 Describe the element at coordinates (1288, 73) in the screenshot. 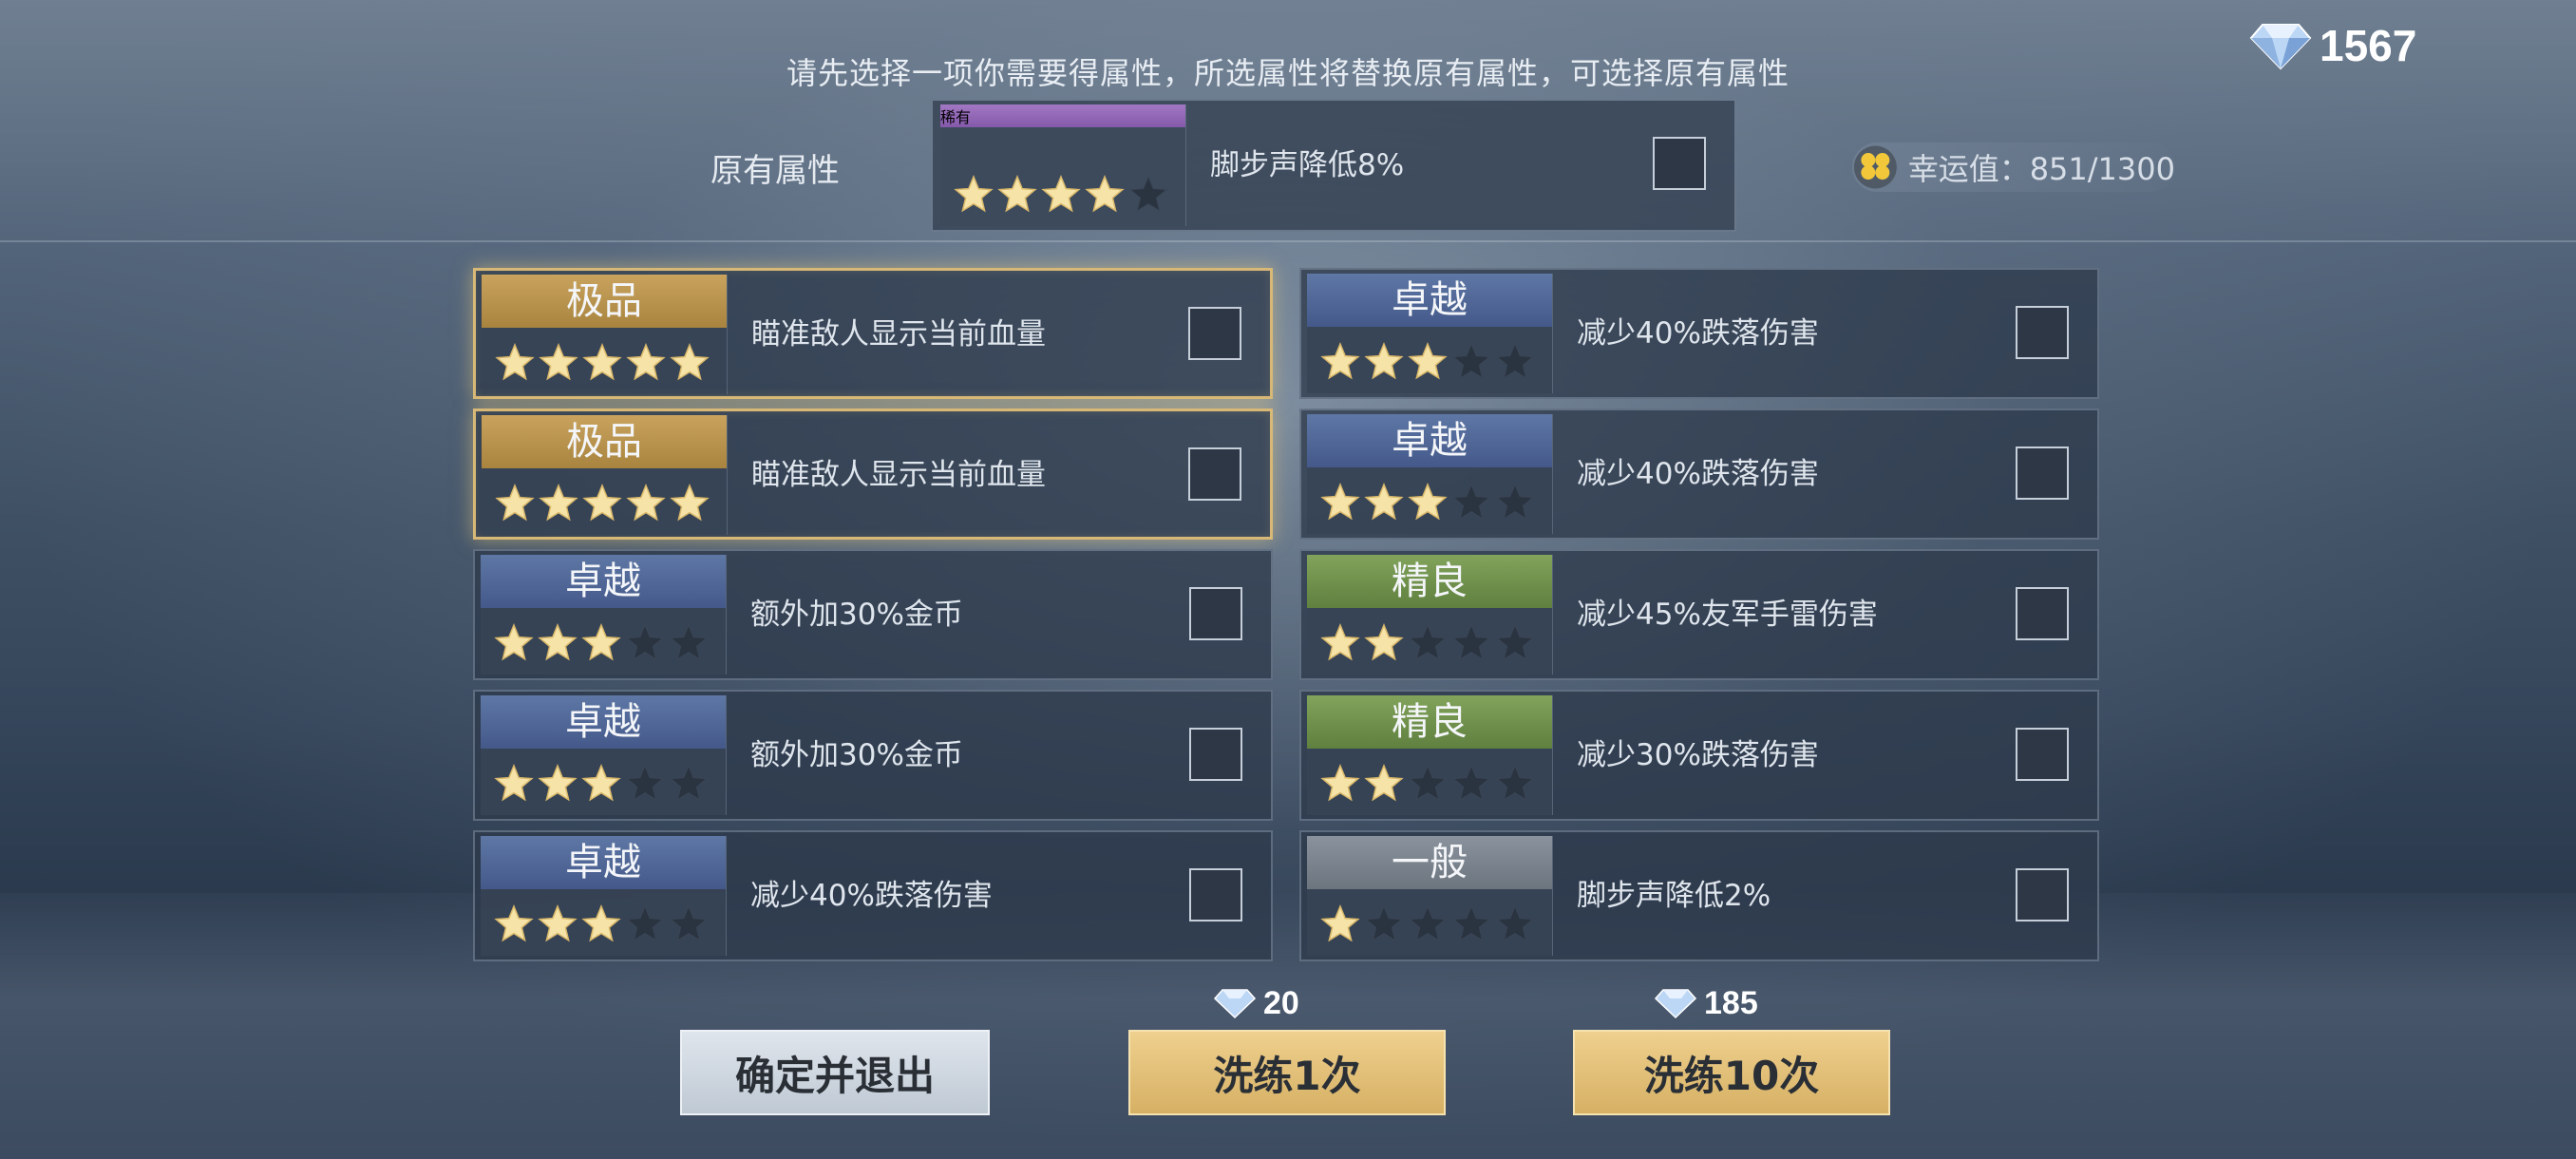

I see `instruction-text: 请先选择一项你需要得属性，所选属性将替换原有属性，可选择原有属性` at that location.